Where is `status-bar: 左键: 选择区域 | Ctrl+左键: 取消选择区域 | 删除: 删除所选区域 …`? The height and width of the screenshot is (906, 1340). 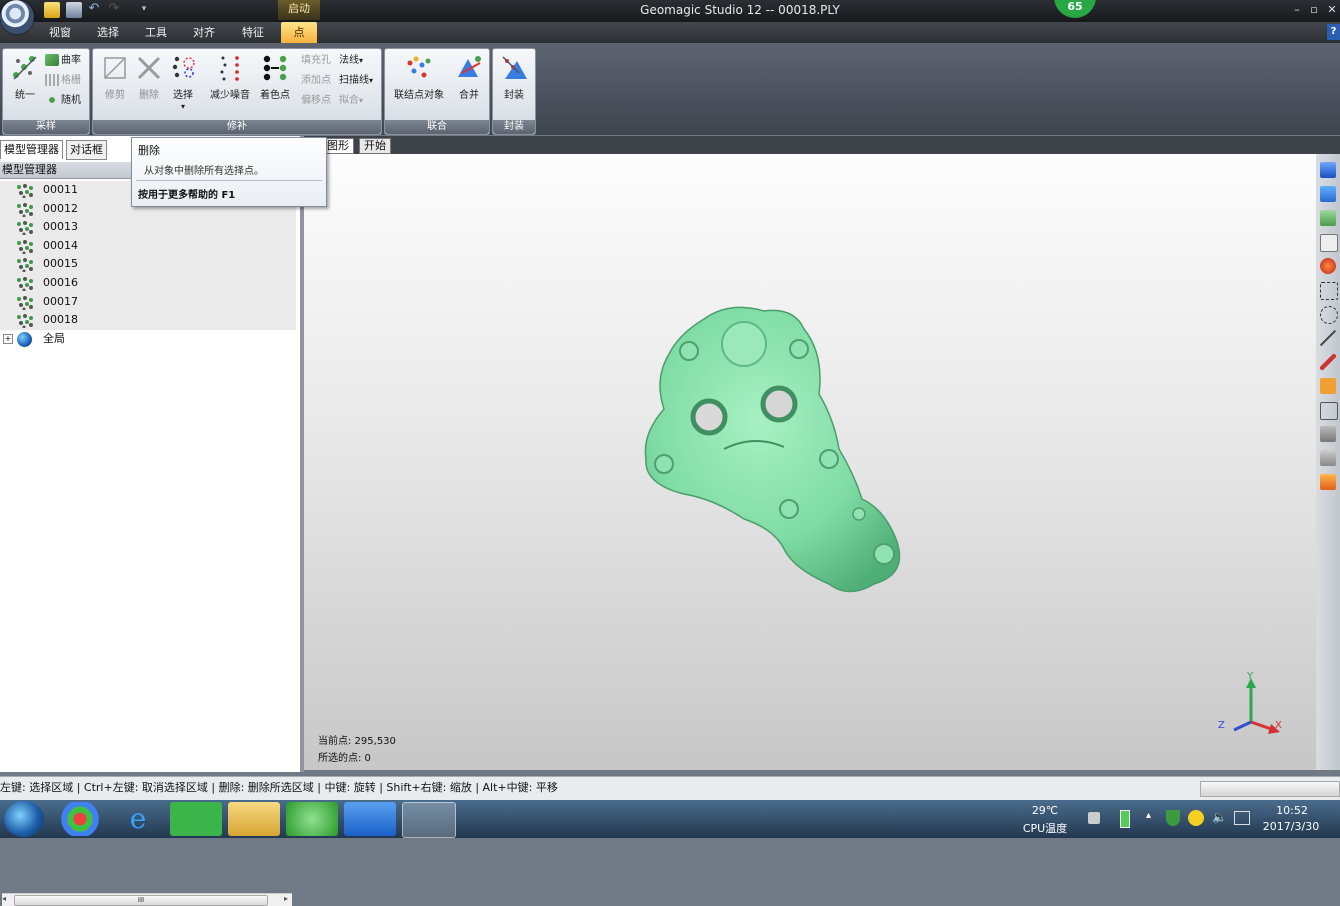
status-bar: 左键: 选择区域 | Ctrl+左键: 取消选择区域 | 删除: 删除所选区域 … is located at coordinates (670, 788).